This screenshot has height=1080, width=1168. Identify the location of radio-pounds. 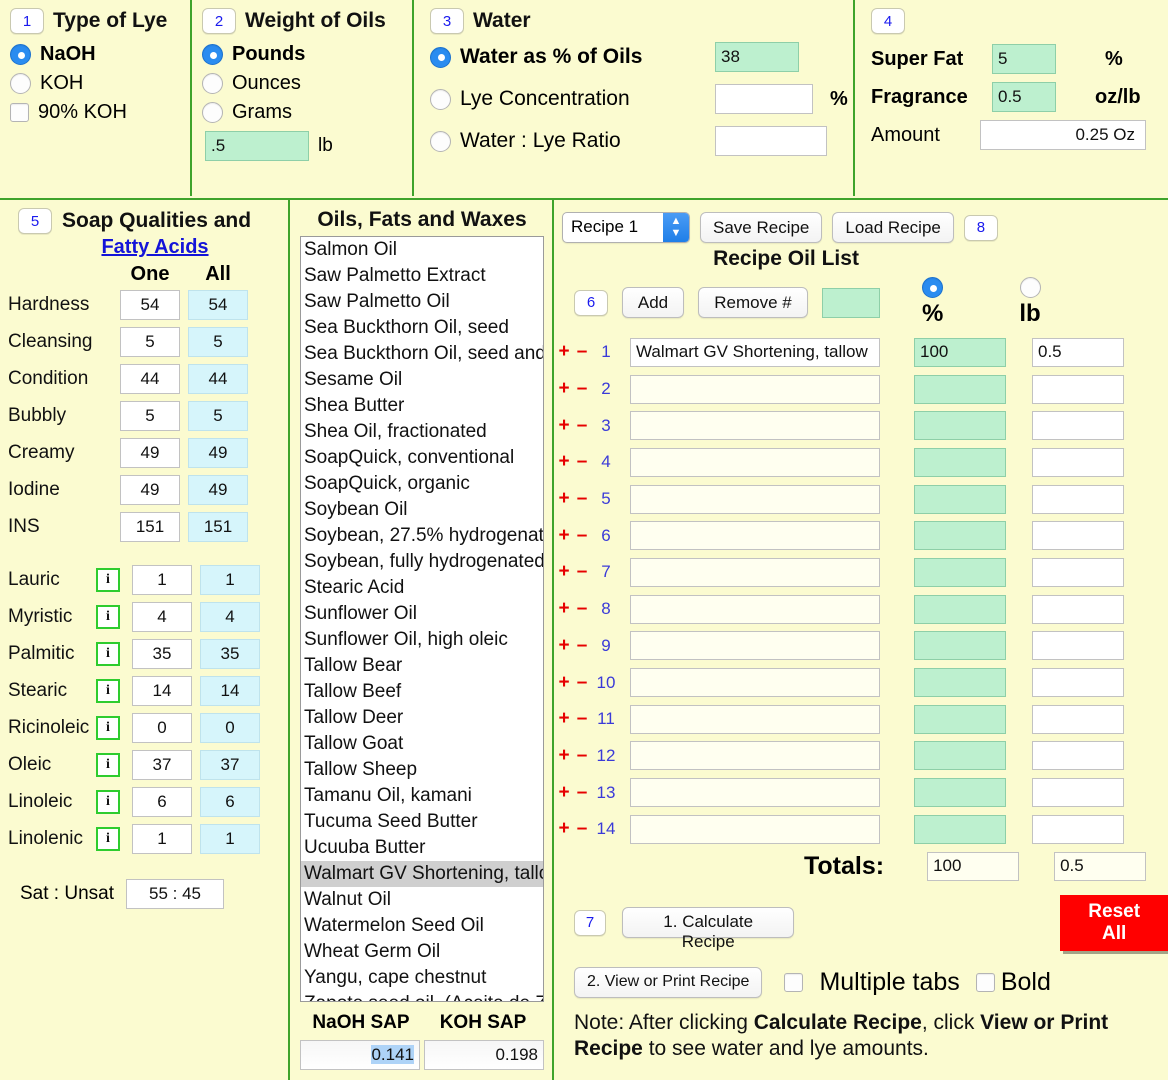
(212, 54).